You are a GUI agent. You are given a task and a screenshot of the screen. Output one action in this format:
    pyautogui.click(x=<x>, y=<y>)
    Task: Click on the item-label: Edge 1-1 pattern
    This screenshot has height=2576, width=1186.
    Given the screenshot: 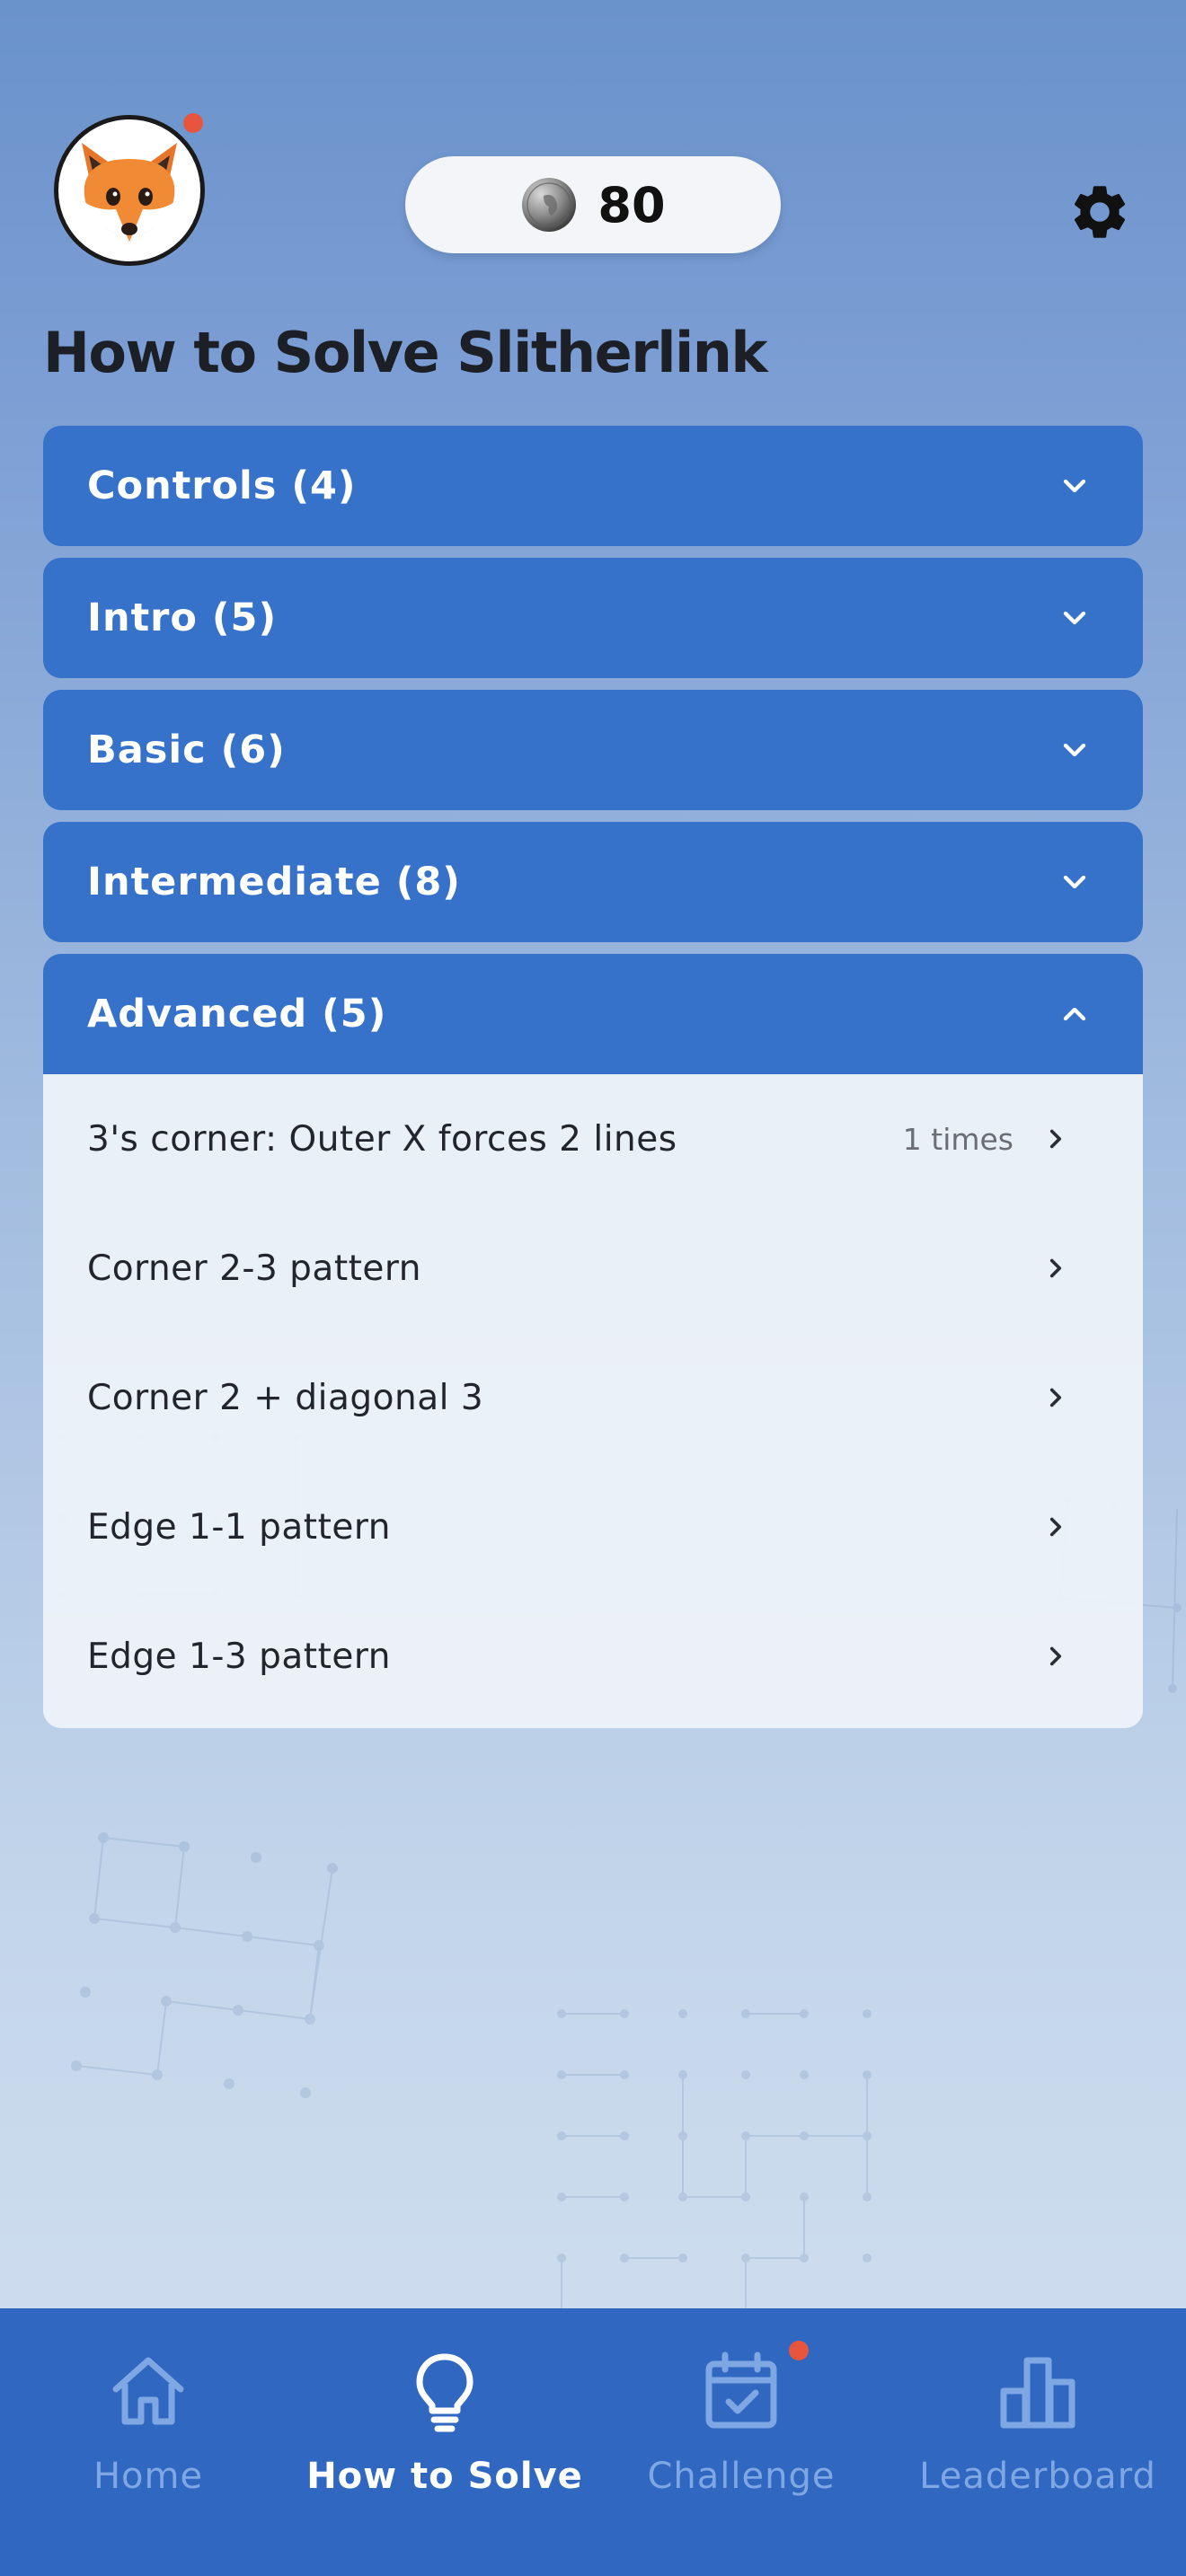 What is the action you would take?
    pyautogui.click(x=239, y=1527)
    